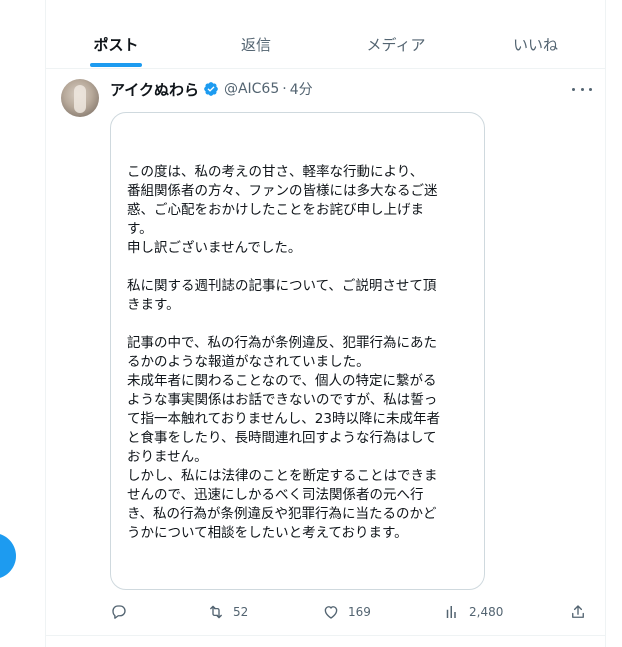  Describe the element at coordinates (153, 305) in the screenshot. I see `image-text-line: きます。` at that location.